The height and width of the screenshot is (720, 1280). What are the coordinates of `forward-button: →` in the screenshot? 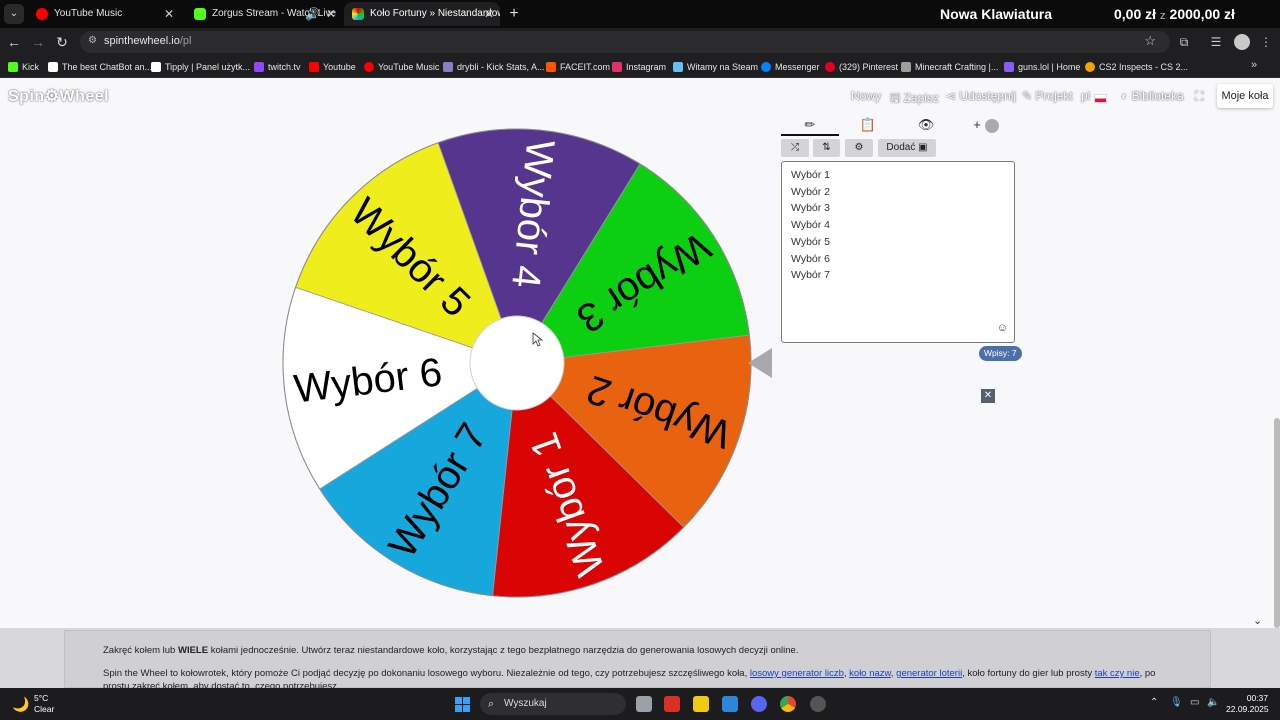 It's located at (38, 42).